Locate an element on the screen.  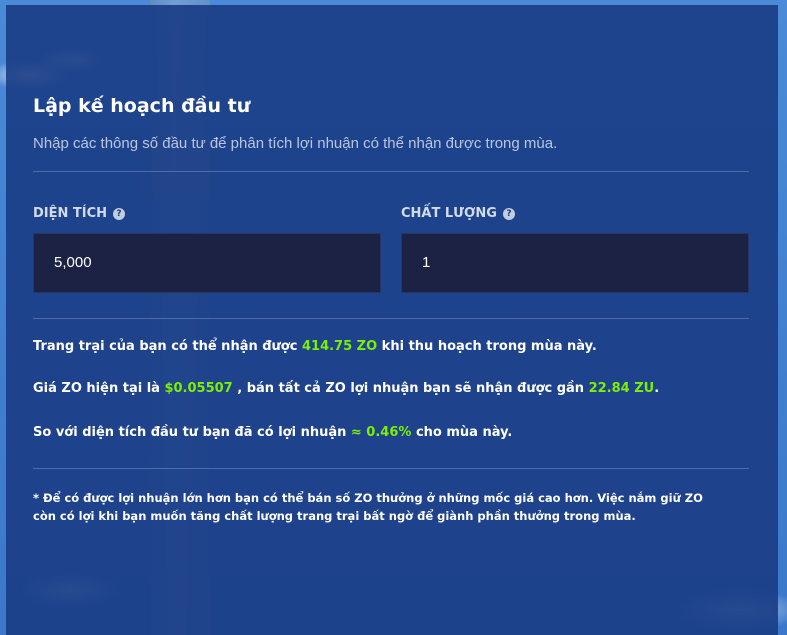
divider-bottom is located at coordinates (391, 468).